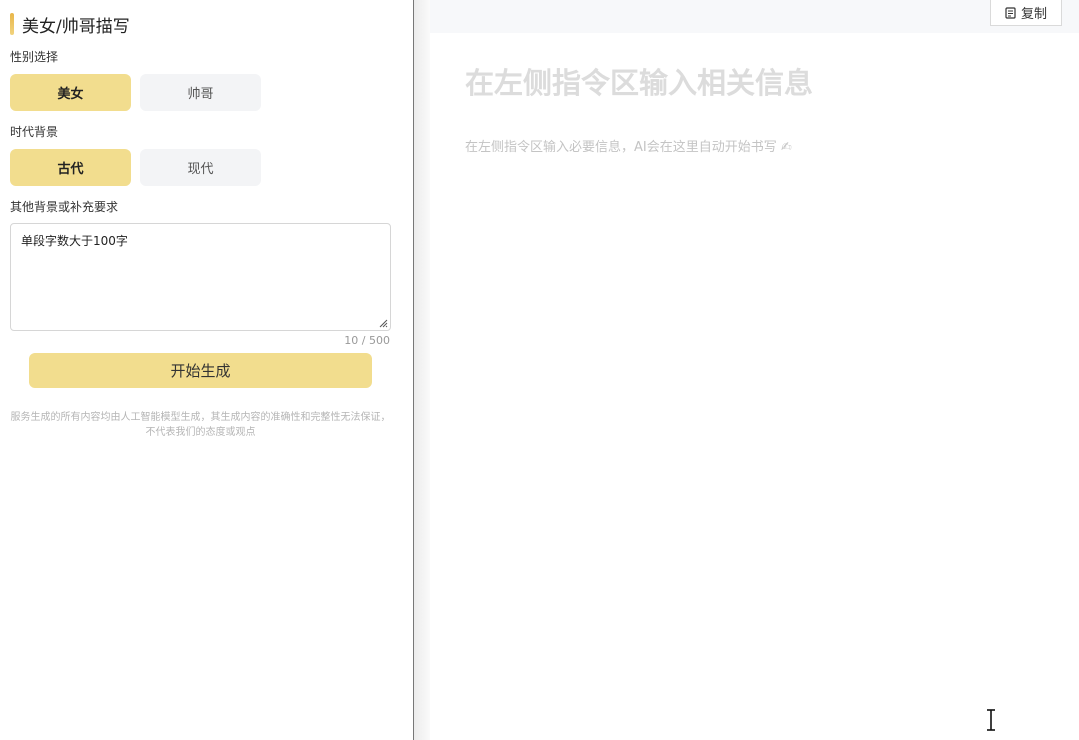 This screenshot has height=740, width=1079. Describe the element at coordinates (200, 167) in the screenshot. I see `era-option-modern: 现代` at that location.